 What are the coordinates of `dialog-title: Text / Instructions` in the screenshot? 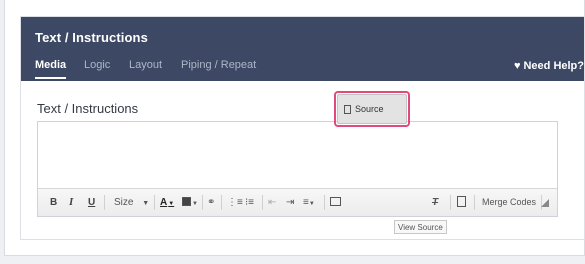 It's located at (91, 37).